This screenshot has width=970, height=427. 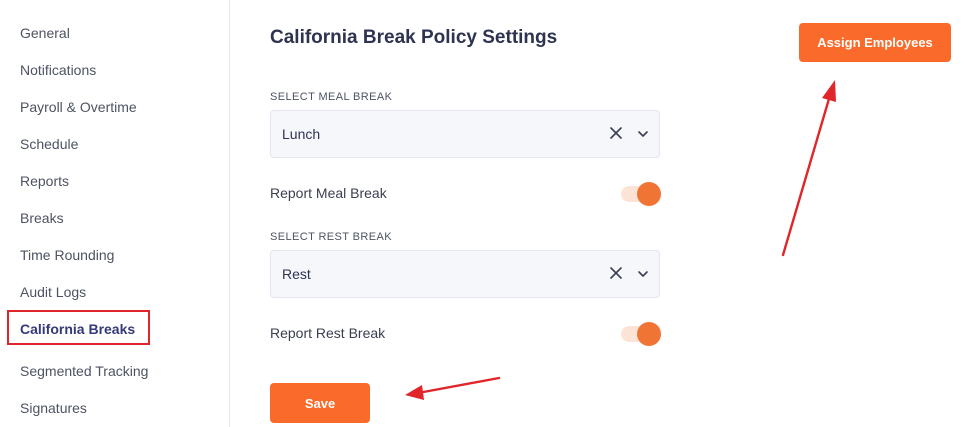 I want to click on assign-employees-button: Assign Employees, so click(x=875, y=42).